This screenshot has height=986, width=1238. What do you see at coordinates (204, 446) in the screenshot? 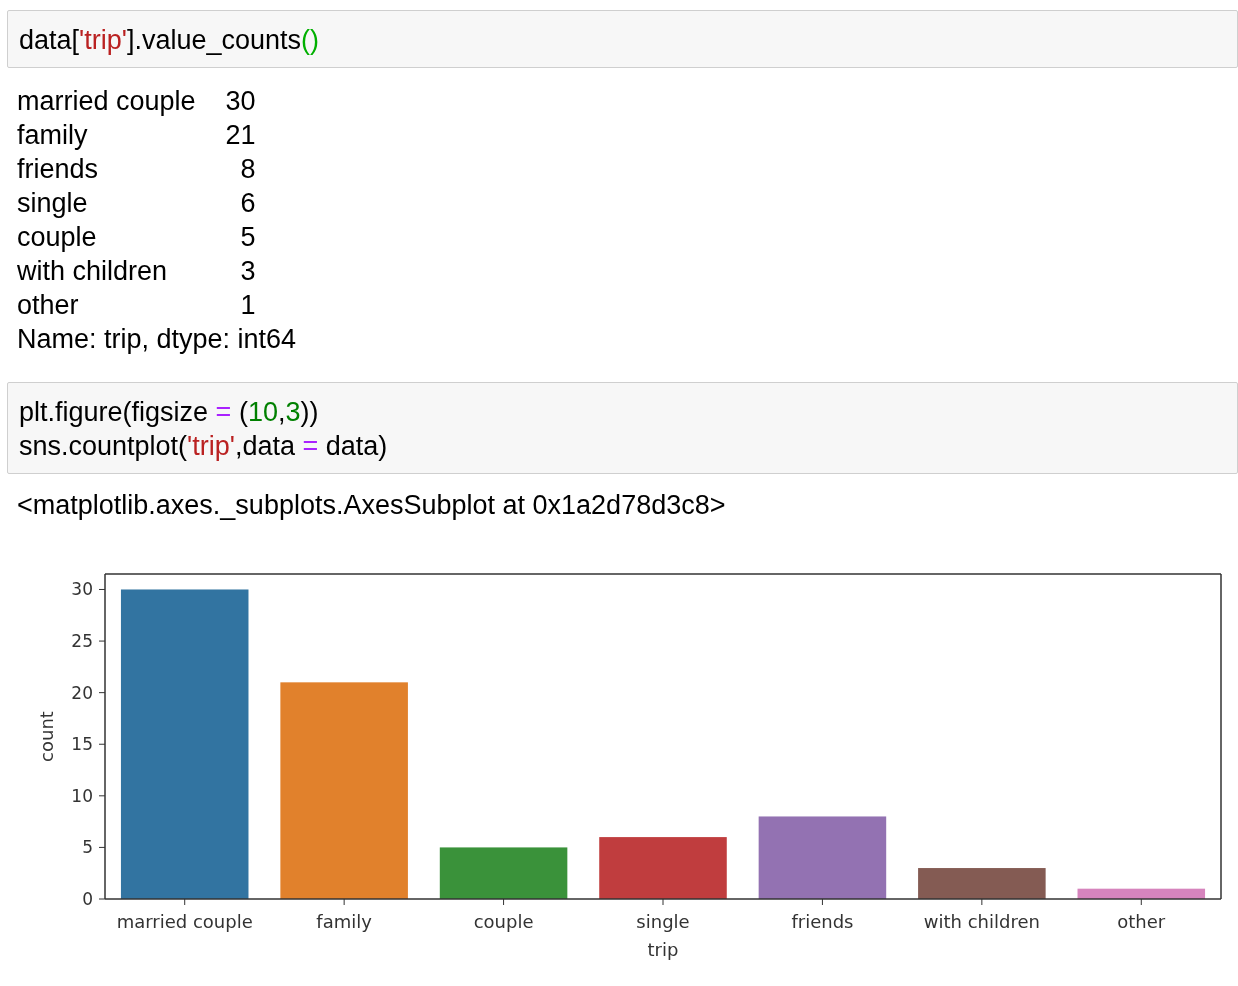
I see `code-line: sns.countplot('trip',data = data)` at bounding box center [204, 446].